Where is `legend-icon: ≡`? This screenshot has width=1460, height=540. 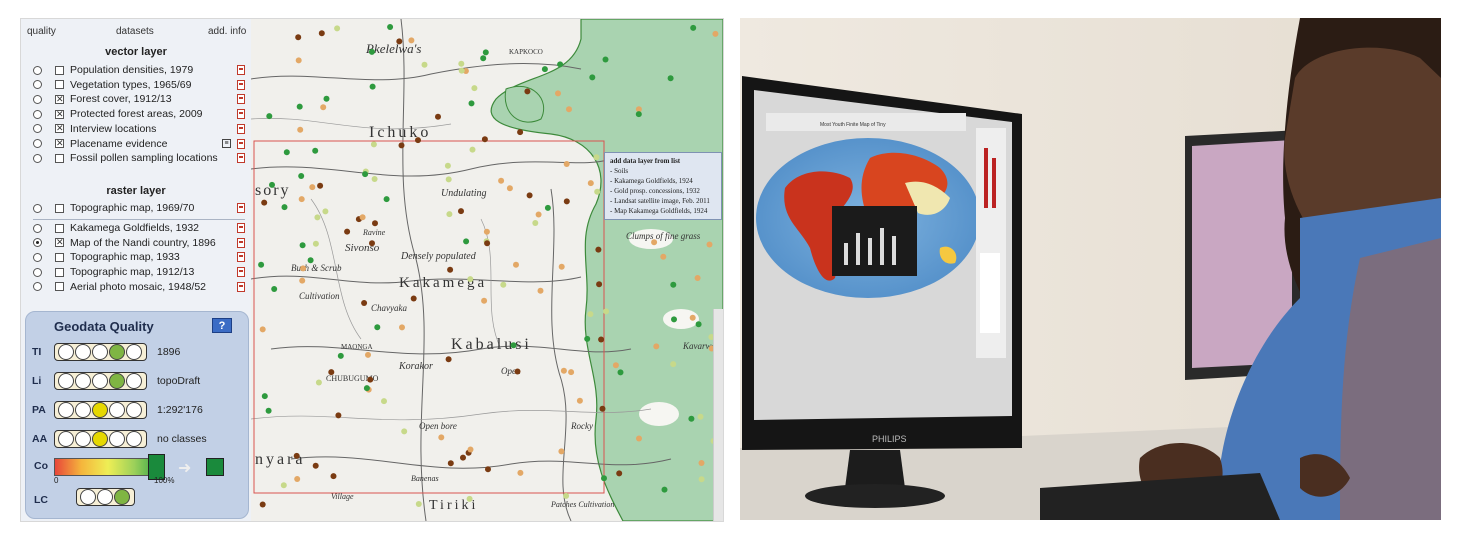
legend-icon: ≡ is located at coordinates (226, 143).